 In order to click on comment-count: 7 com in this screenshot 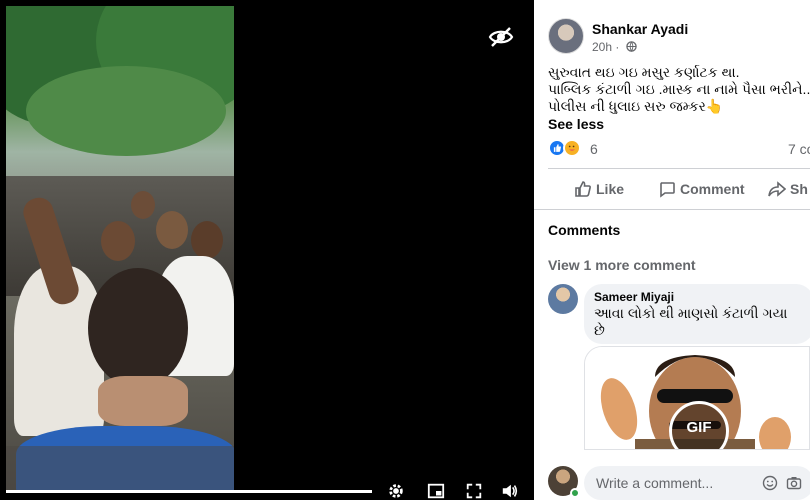, I will do `click(799, 149)`.